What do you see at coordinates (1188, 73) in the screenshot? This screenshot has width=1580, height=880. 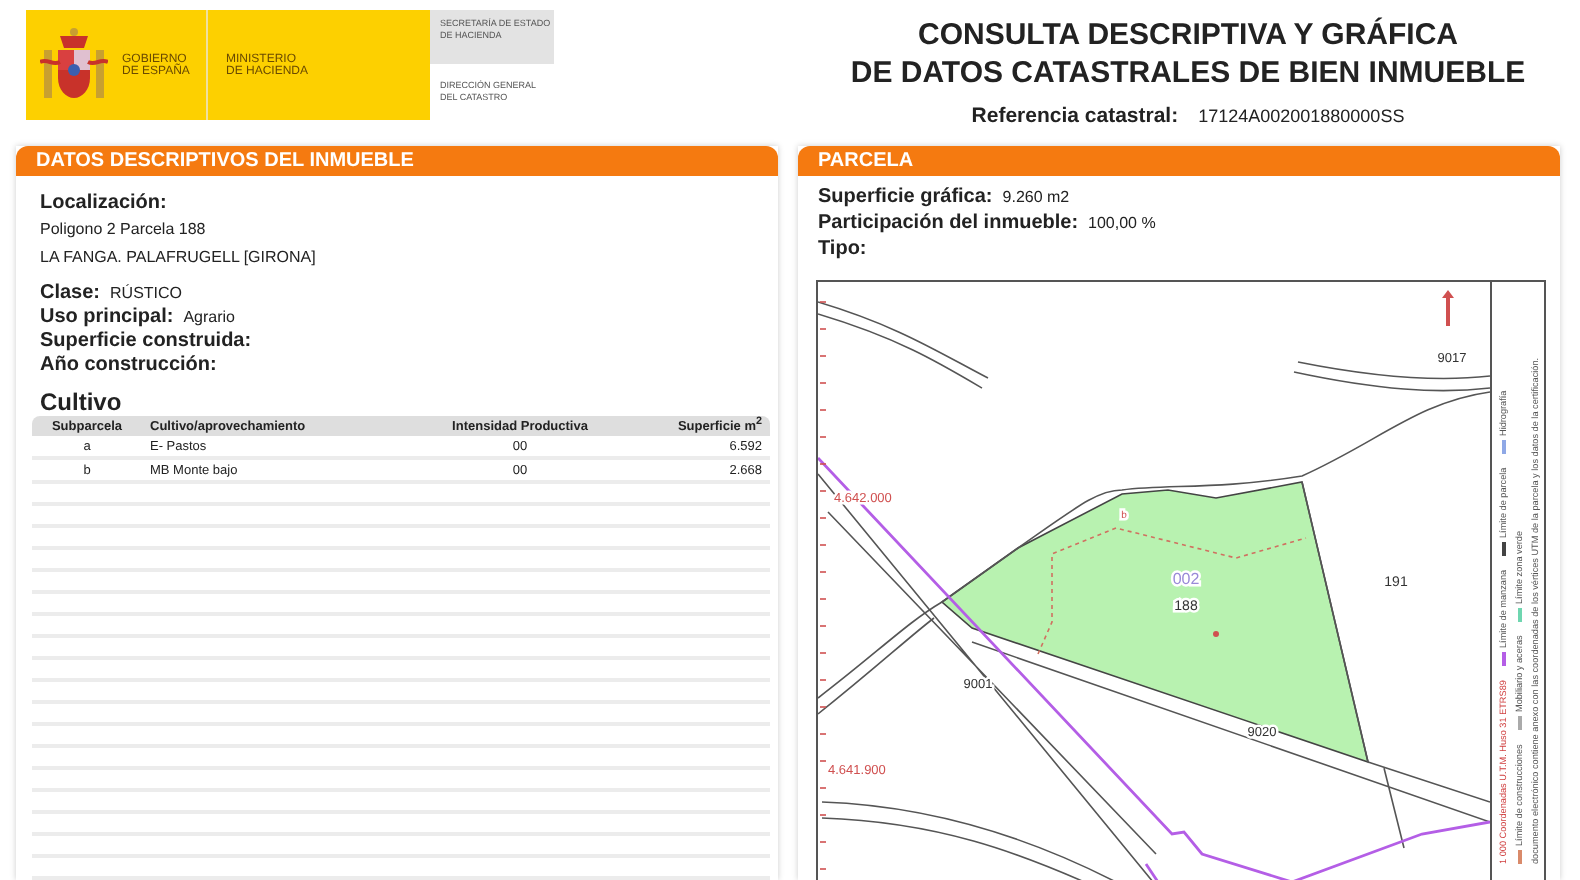 I see `document-title: DE DATOS CATASTRALES DE BIEN INMUEBLE` at bounding box center [1188, 73].